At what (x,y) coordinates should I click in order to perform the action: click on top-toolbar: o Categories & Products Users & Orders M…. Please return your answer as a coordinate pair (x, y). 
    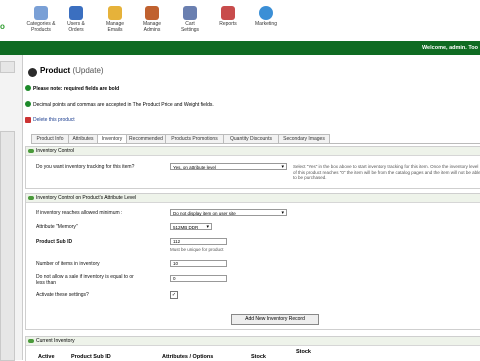
    Looking at the image, I should click on (240, 20).